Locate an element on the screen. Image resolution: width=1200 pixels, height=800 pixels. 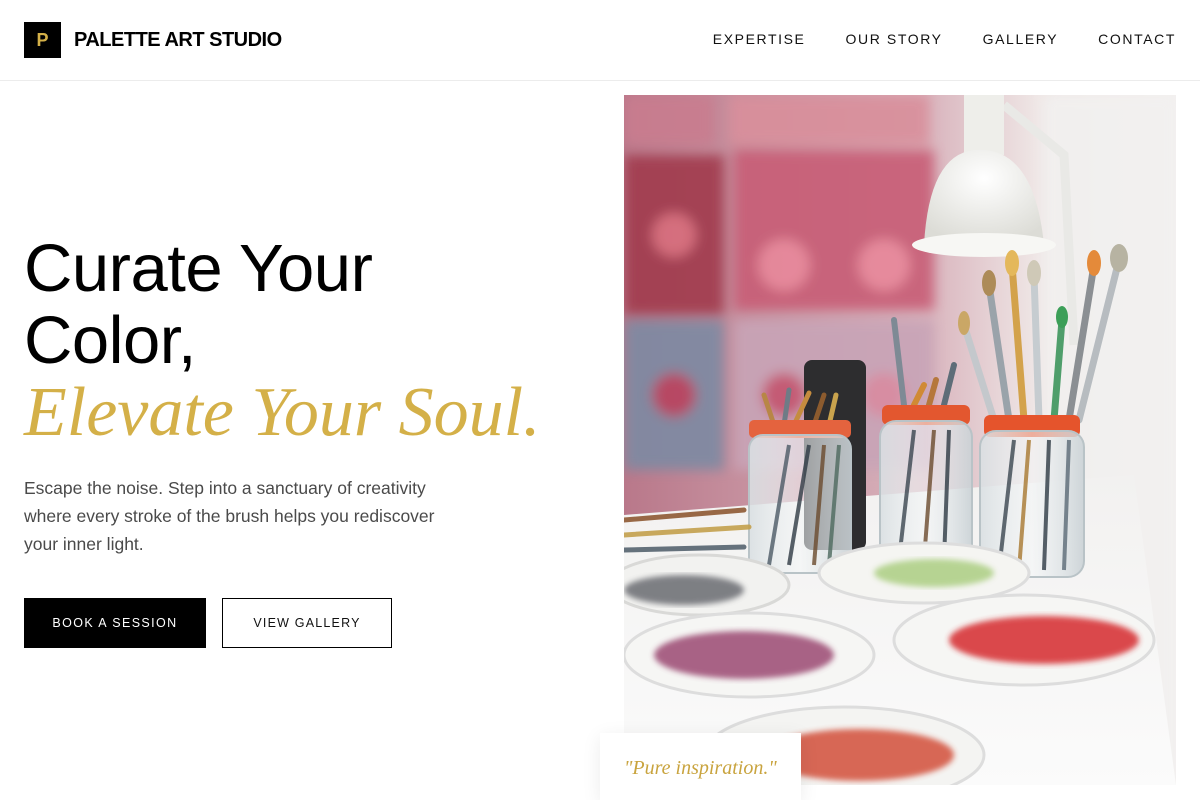
hero-title: Curate Your Color, Elevate Your Soul. is located at coordinates (314, 341).